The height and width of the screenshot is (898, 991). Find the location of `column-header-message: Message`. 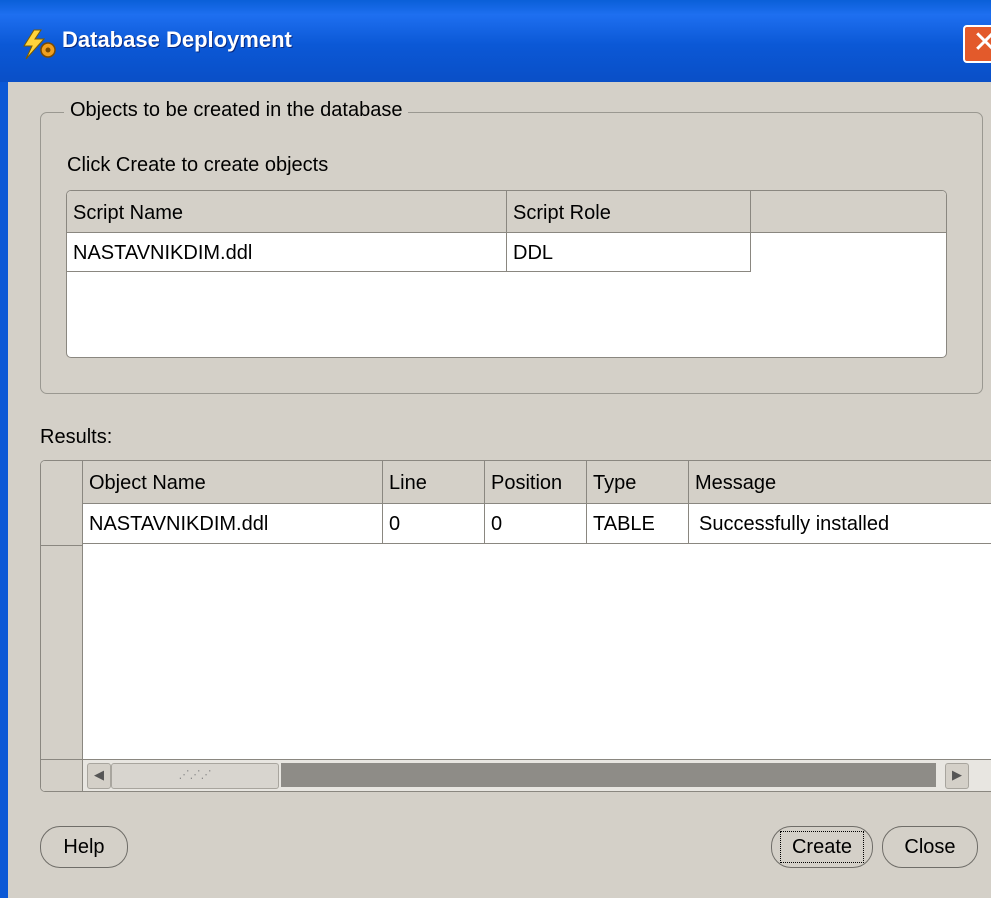

column-header-message: Message is located at coordinates (839, 482).